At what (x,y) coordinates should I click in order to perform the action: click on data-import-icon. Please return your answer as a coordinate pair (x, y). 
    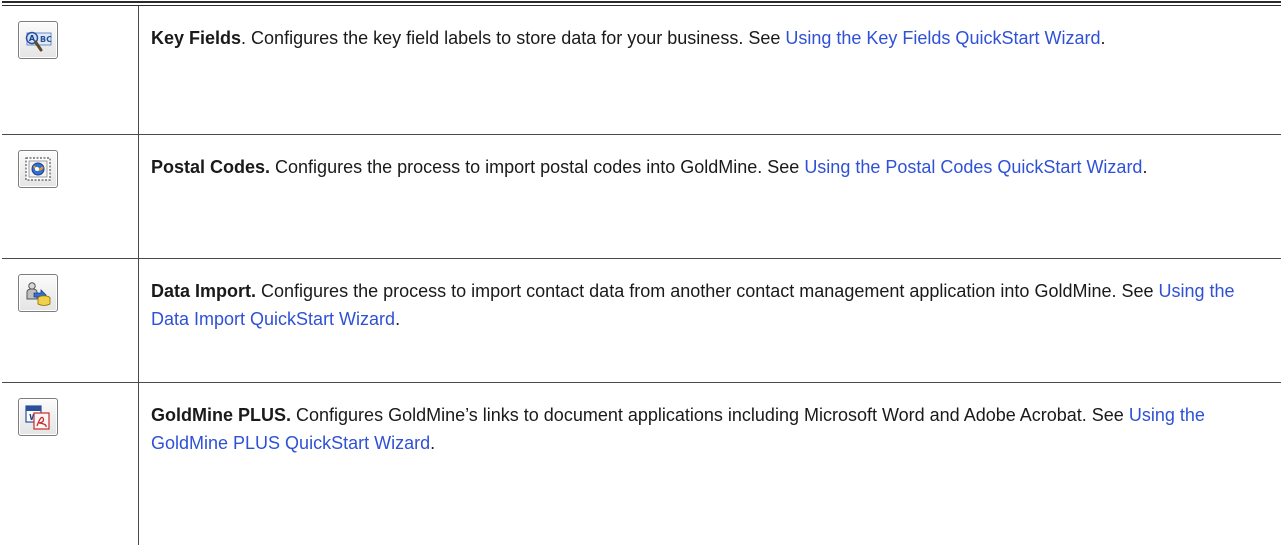
    Looking at the image, I should click on (38, 293).